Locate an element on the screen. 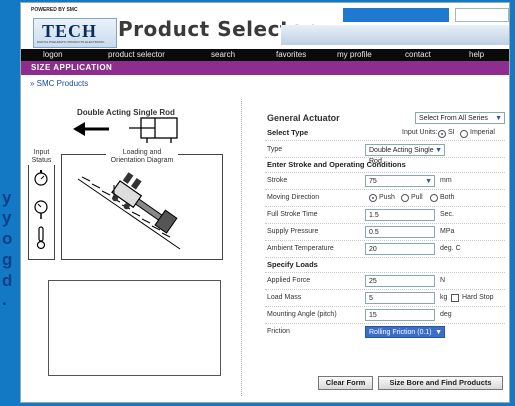 This screenshot has width=515, height=406. type-select: Double Acting Single Rod ▼ is located at coordinates (405, 154).